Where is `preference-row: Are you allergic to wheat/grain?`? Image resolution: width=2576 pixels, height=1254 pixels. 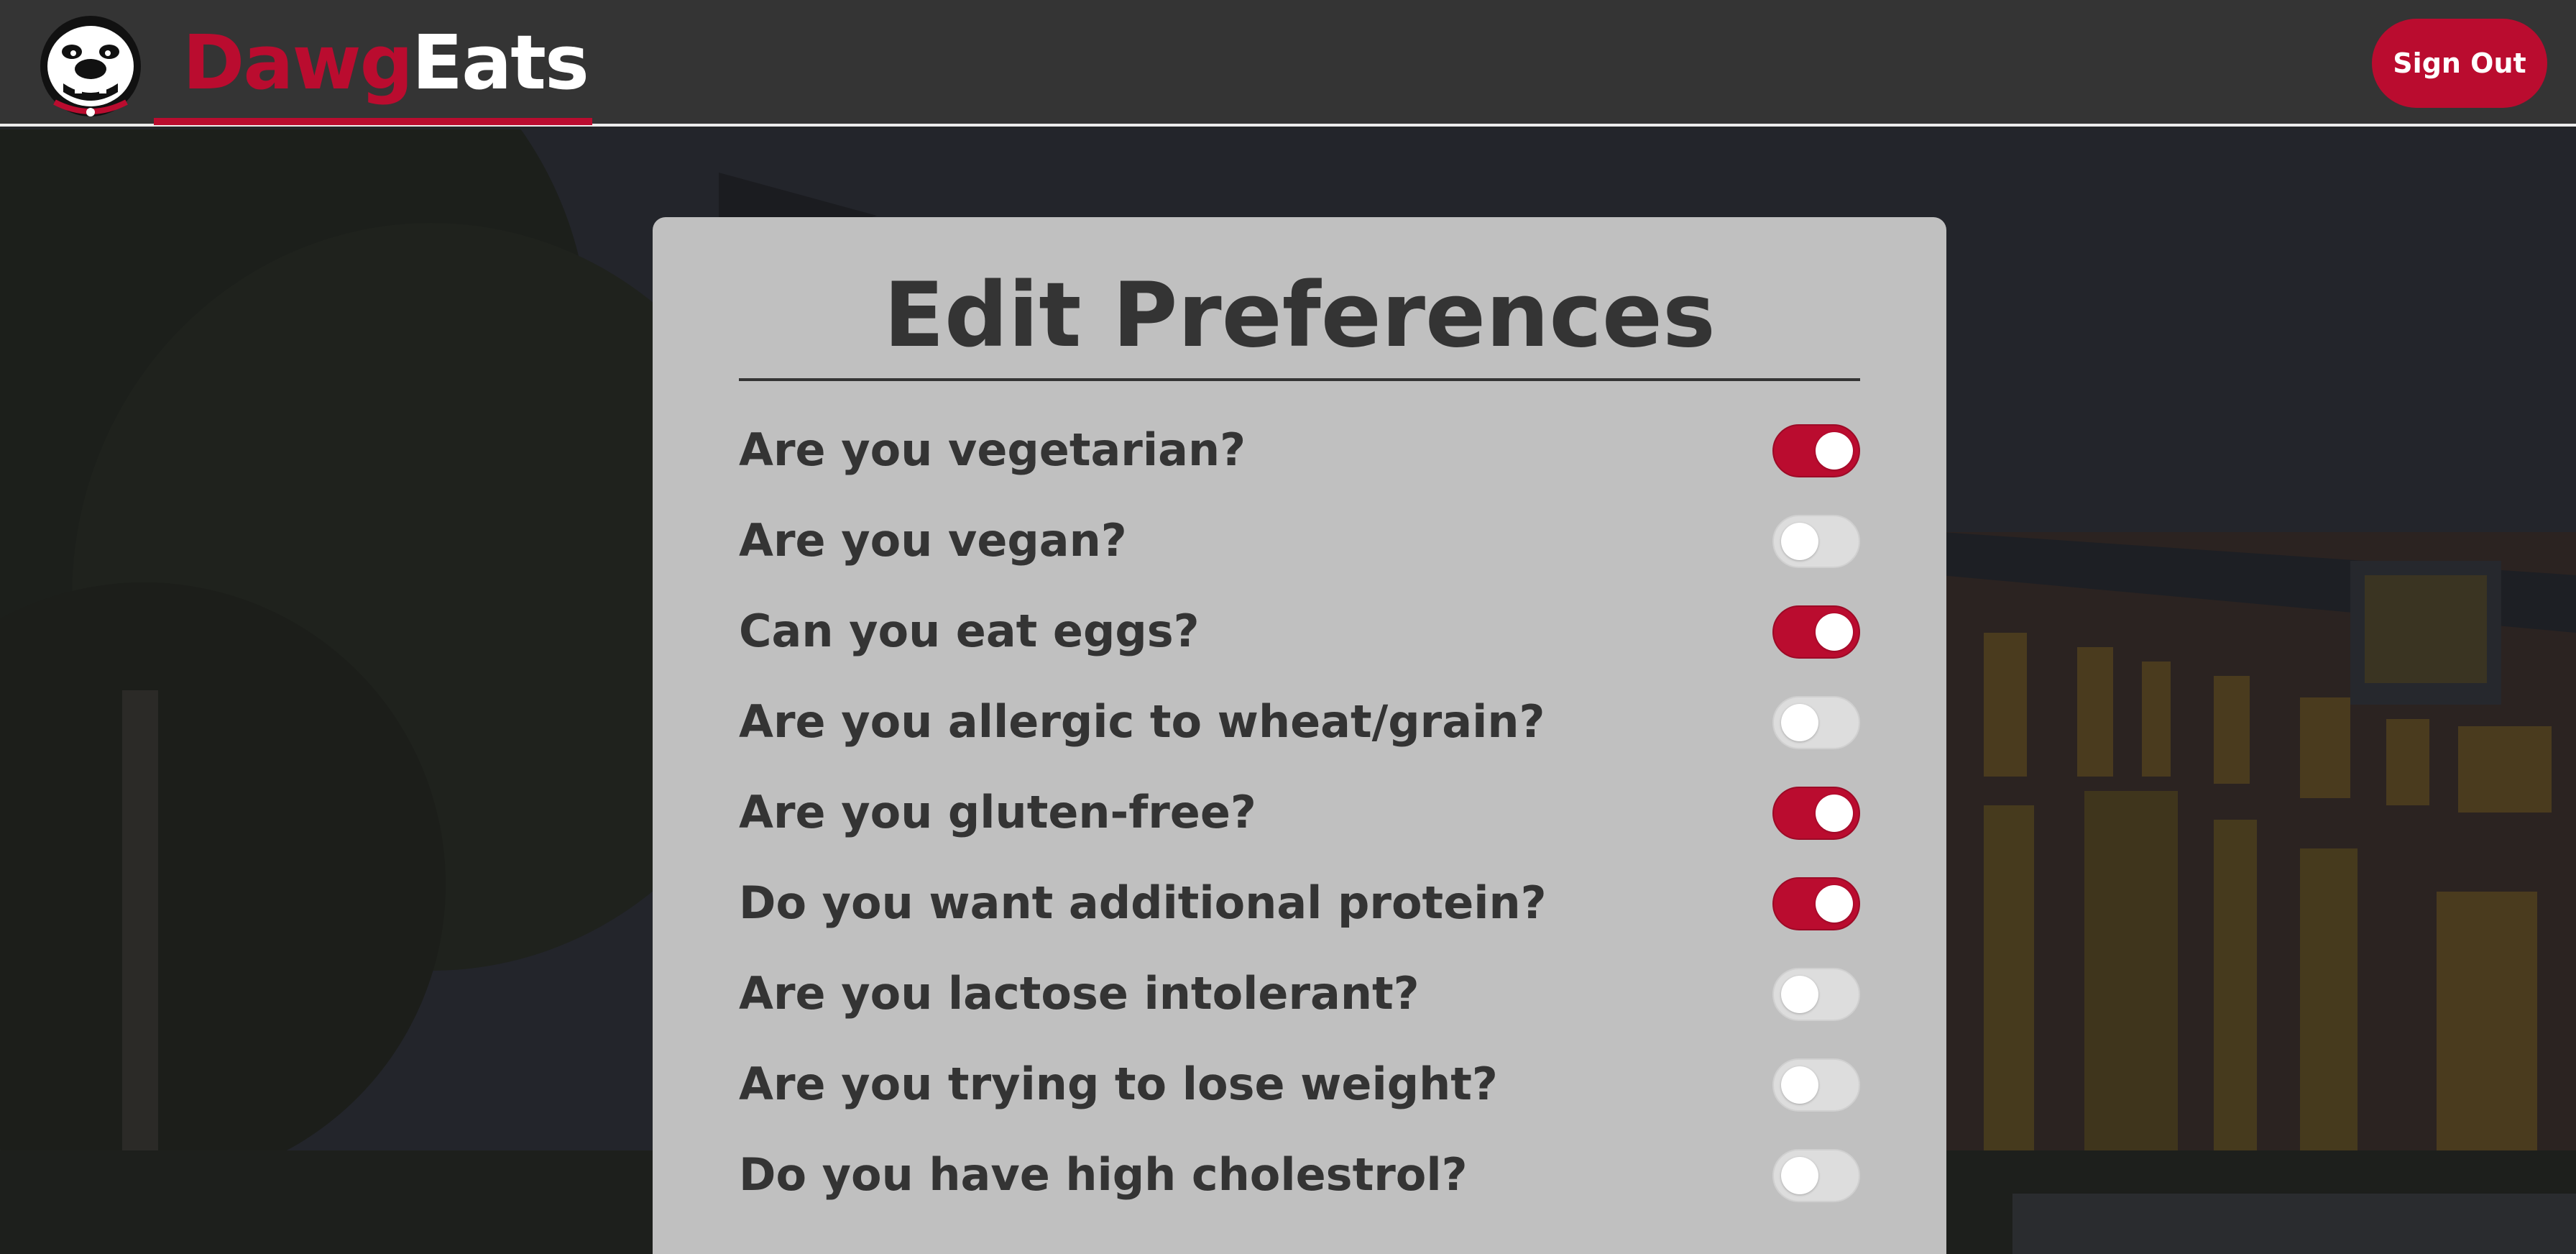 preference-row: Are you allergic to wheat/grain? is located at coordinates (1299, 720).